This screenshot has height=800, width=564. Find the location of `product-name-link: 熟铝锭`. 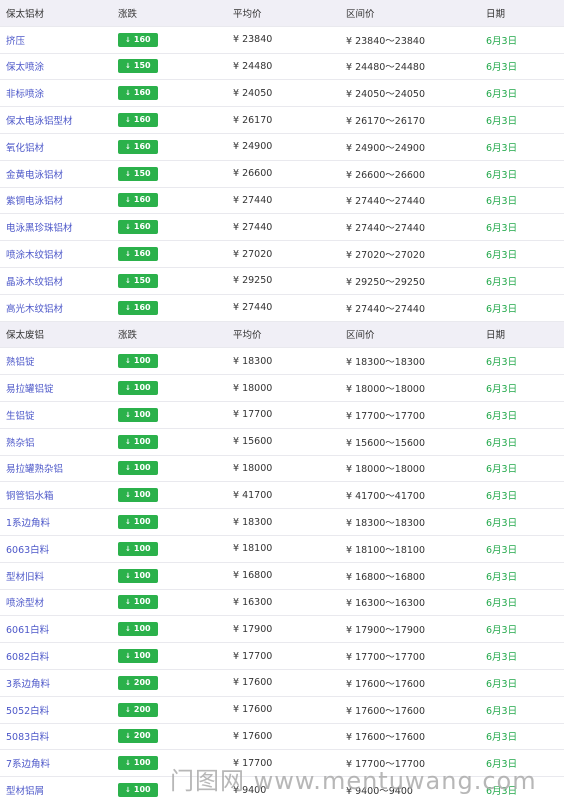

product-name-link: 熟铝锭 is located at coordinates (61, 361).